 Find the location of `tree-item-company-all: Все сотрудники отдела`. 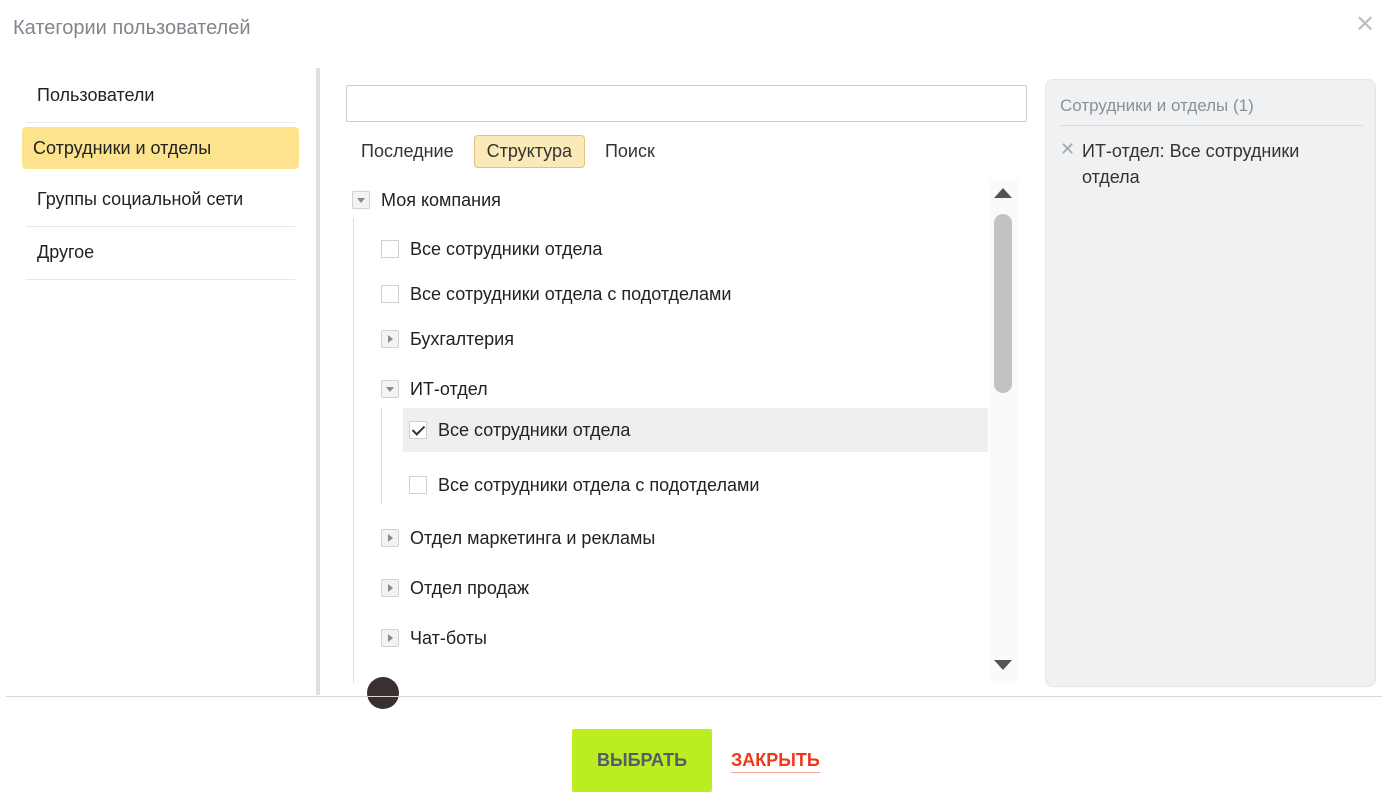

tree-item-company-all: Все сотрудники отдела is located at coordinates (491, 249).